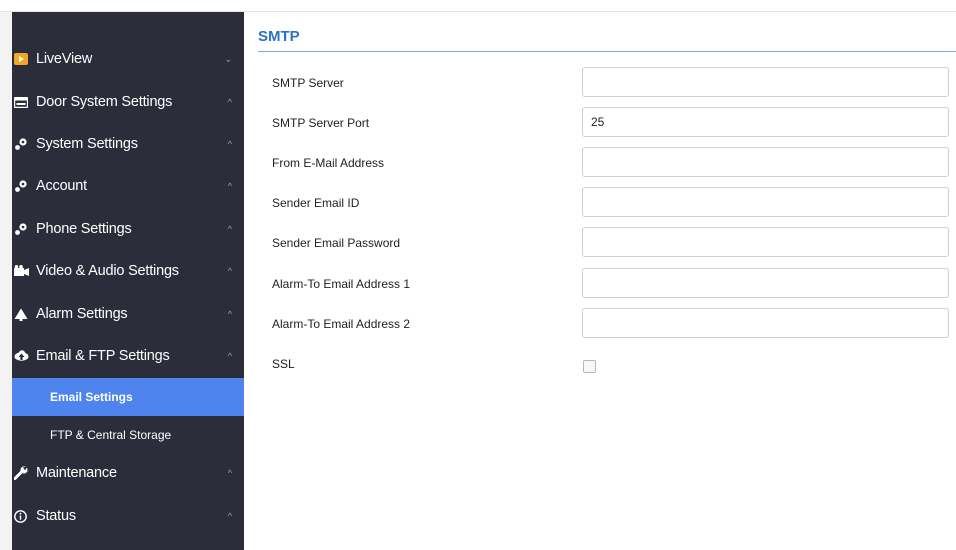 The width and height of the screenshot is (956, 550). Describe the element at coordinates (308, 83) in the screenshot. I see `field-label: SMTP Server` at that location.